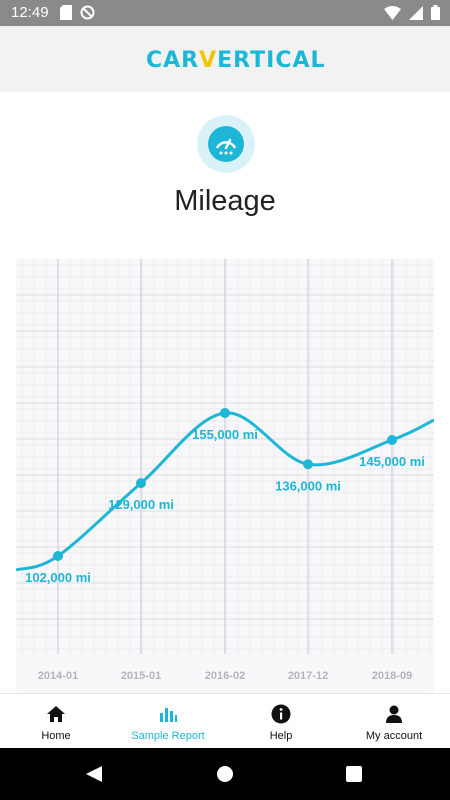  I want to click on info-icon, so click(281, 714).